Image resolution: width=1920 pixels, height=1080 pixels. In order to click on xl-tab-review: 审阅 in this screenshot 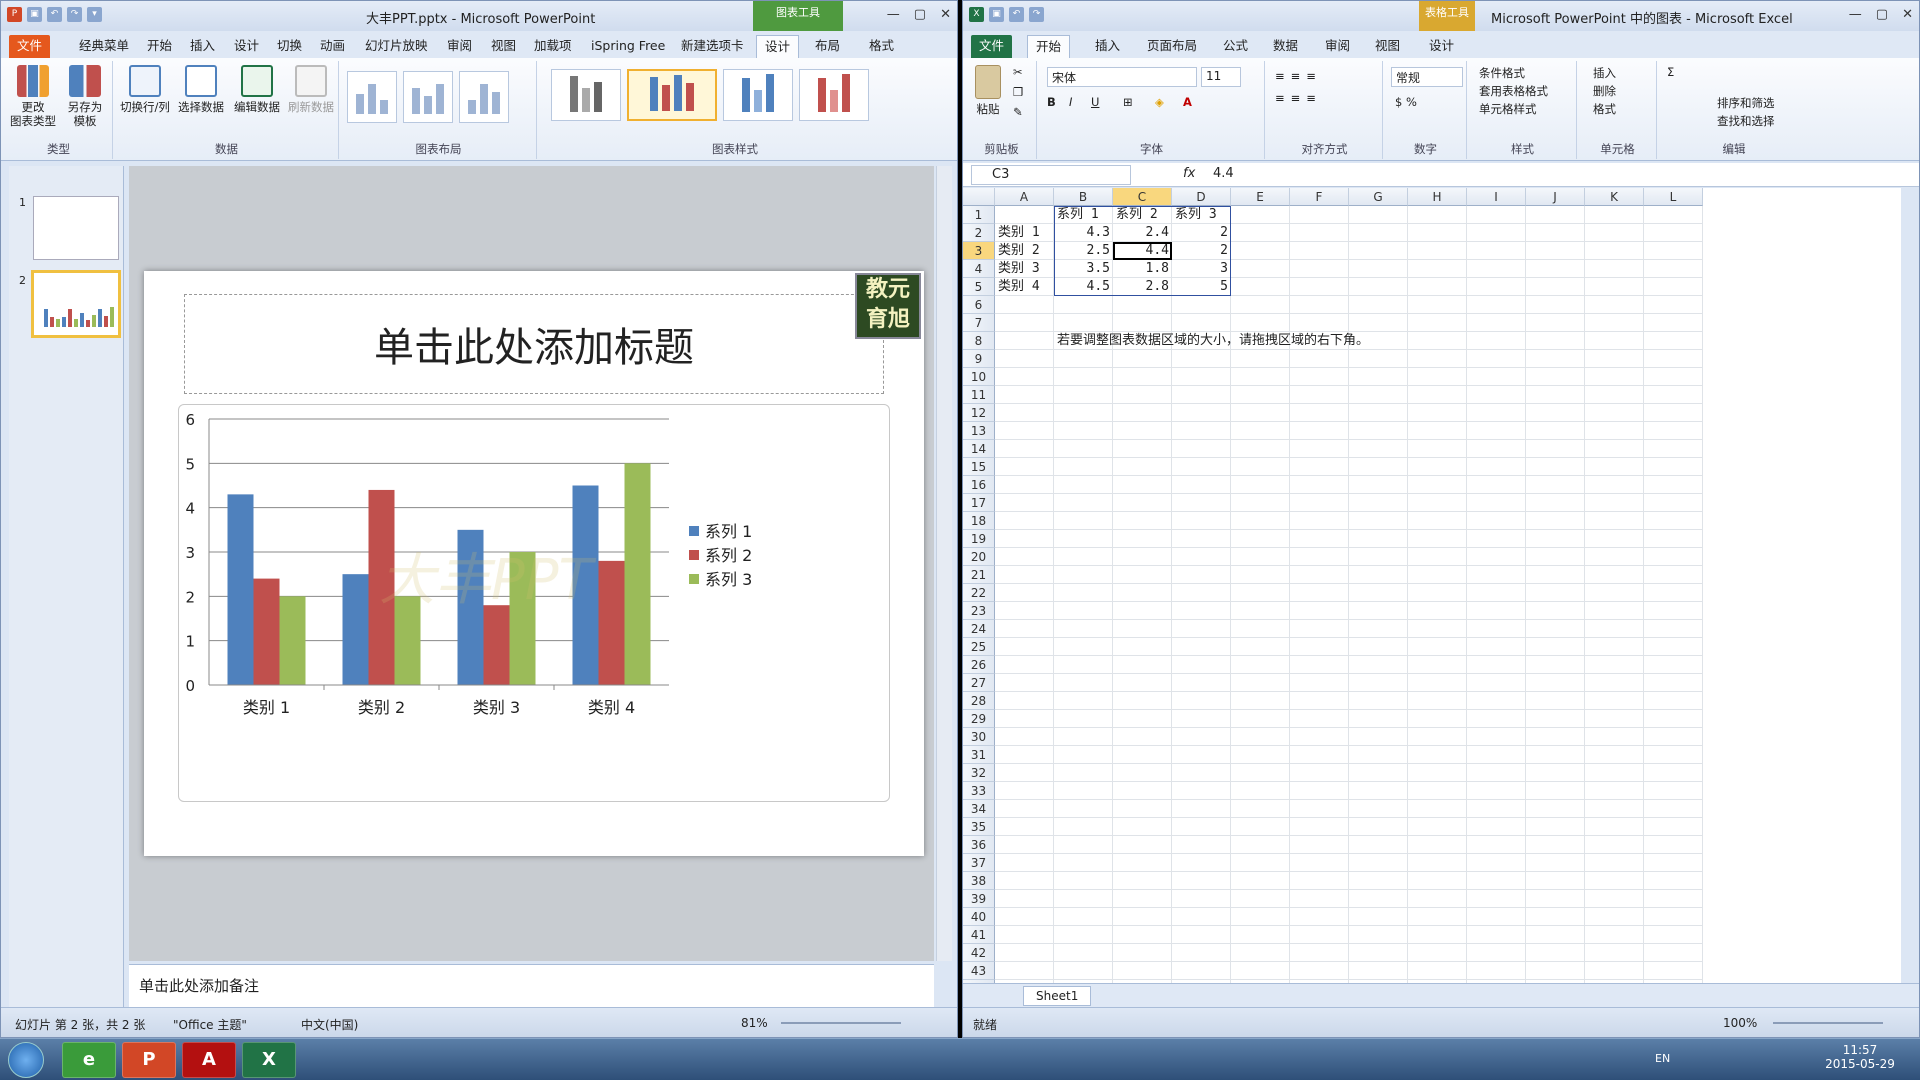, I will do `click(1337, 46)`.